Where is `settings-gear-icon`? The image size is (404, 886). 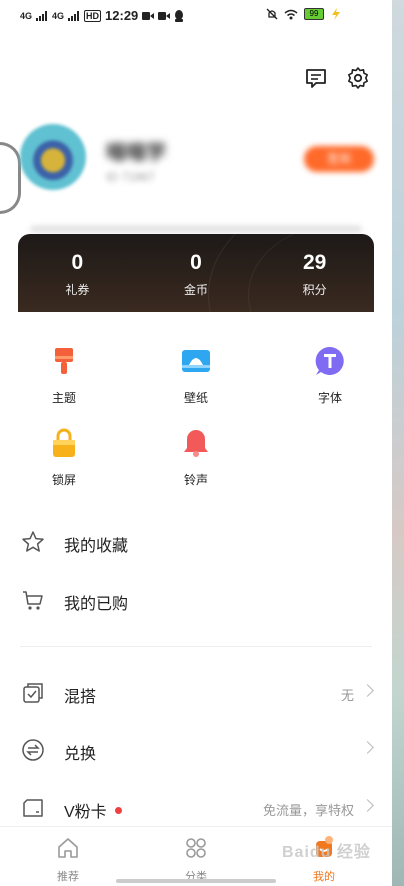
settings-gear-icon is located at coordinates (358, 78).